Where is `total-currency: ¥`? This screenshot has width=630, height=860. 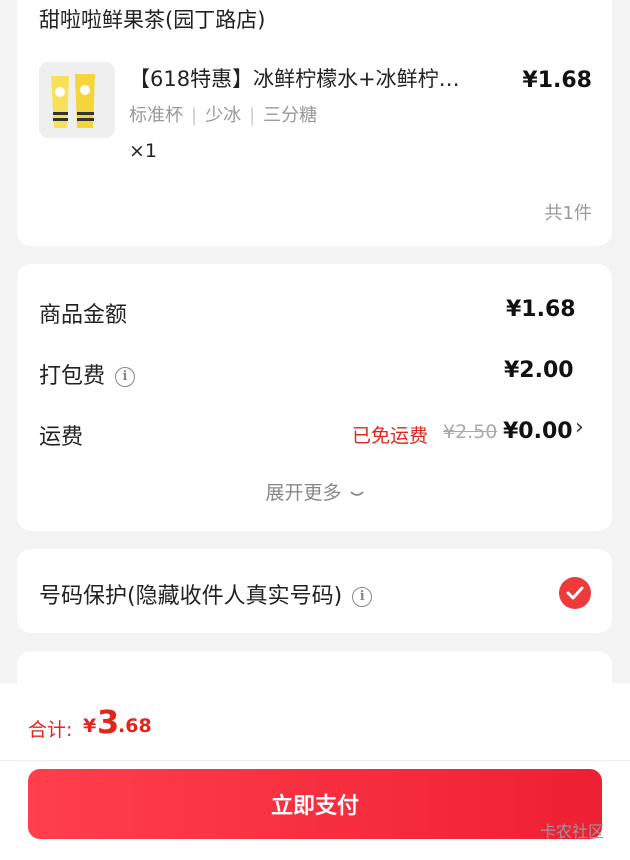
total-currency: ¥ is located at coordinates (90, 726).